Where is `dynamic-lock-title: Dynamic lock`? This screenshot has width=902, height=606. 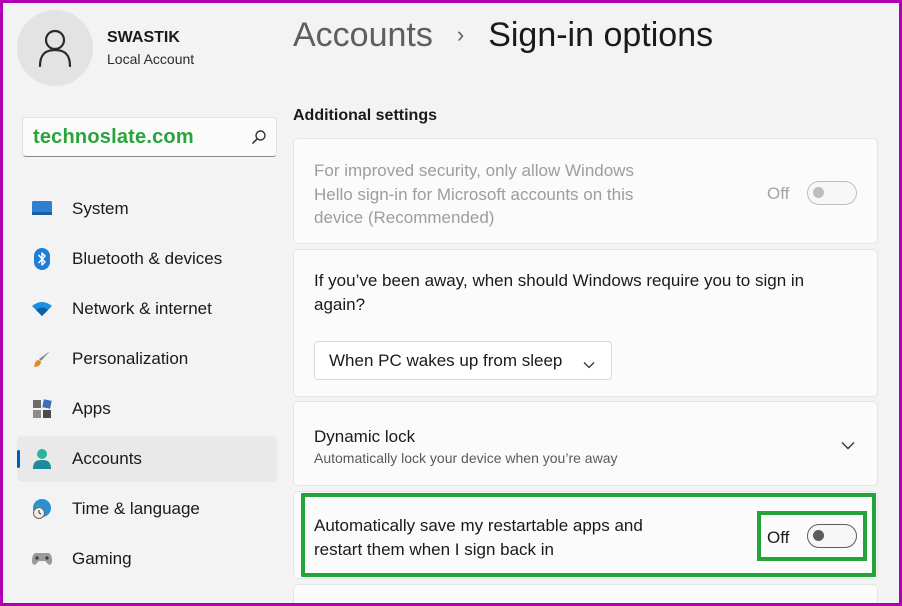 dynamic-lock-title: Dynamic lock is located at coordinates (365, 436).